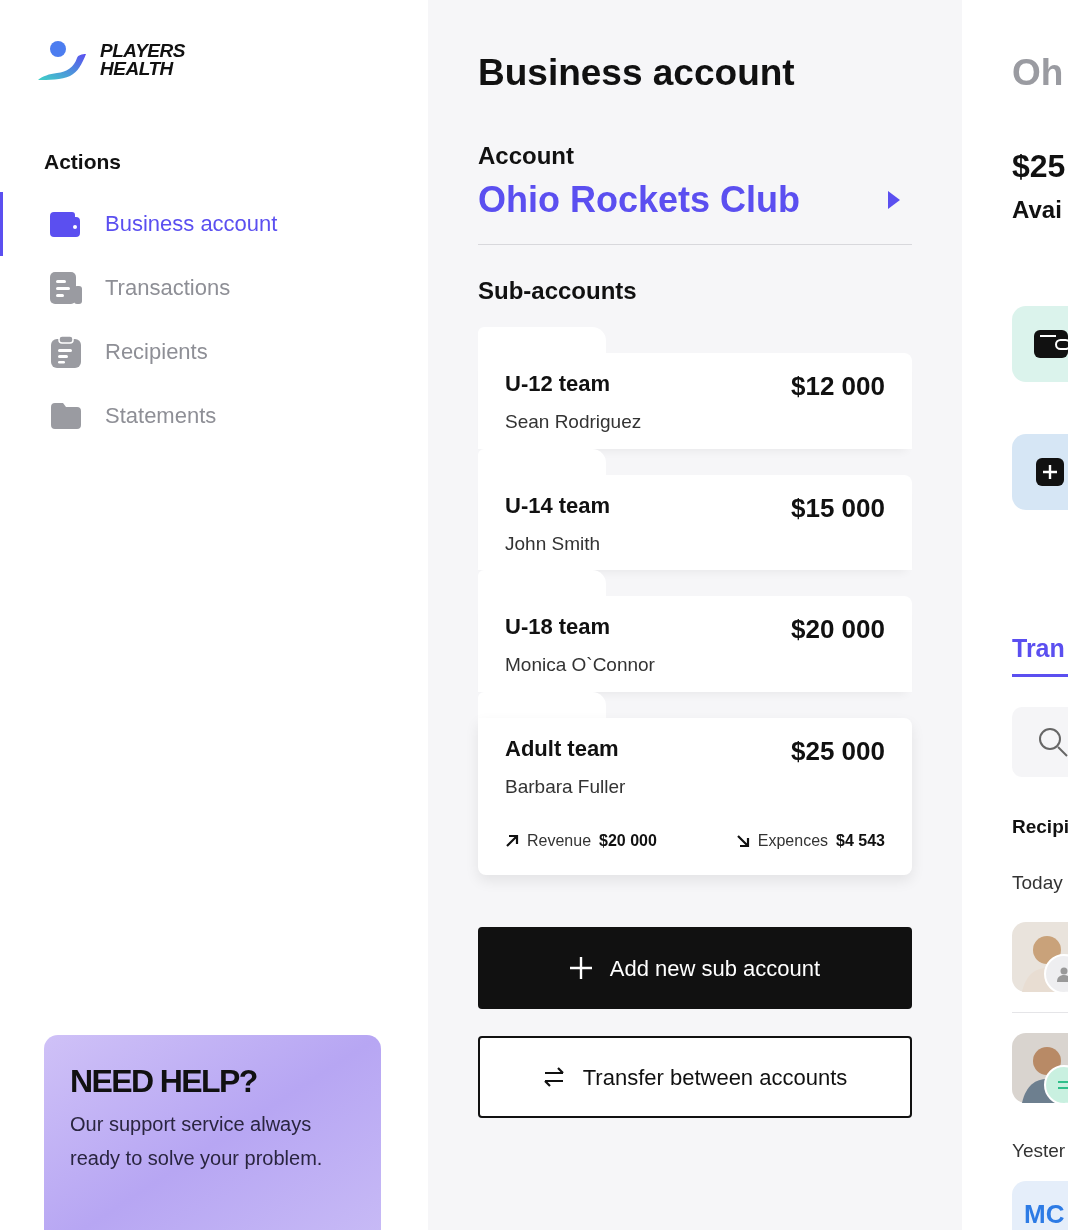  What do you see at coordinates (562, 748) in the screenshot?
I see `team-name: Adult team` at bounding box center [562, 748].